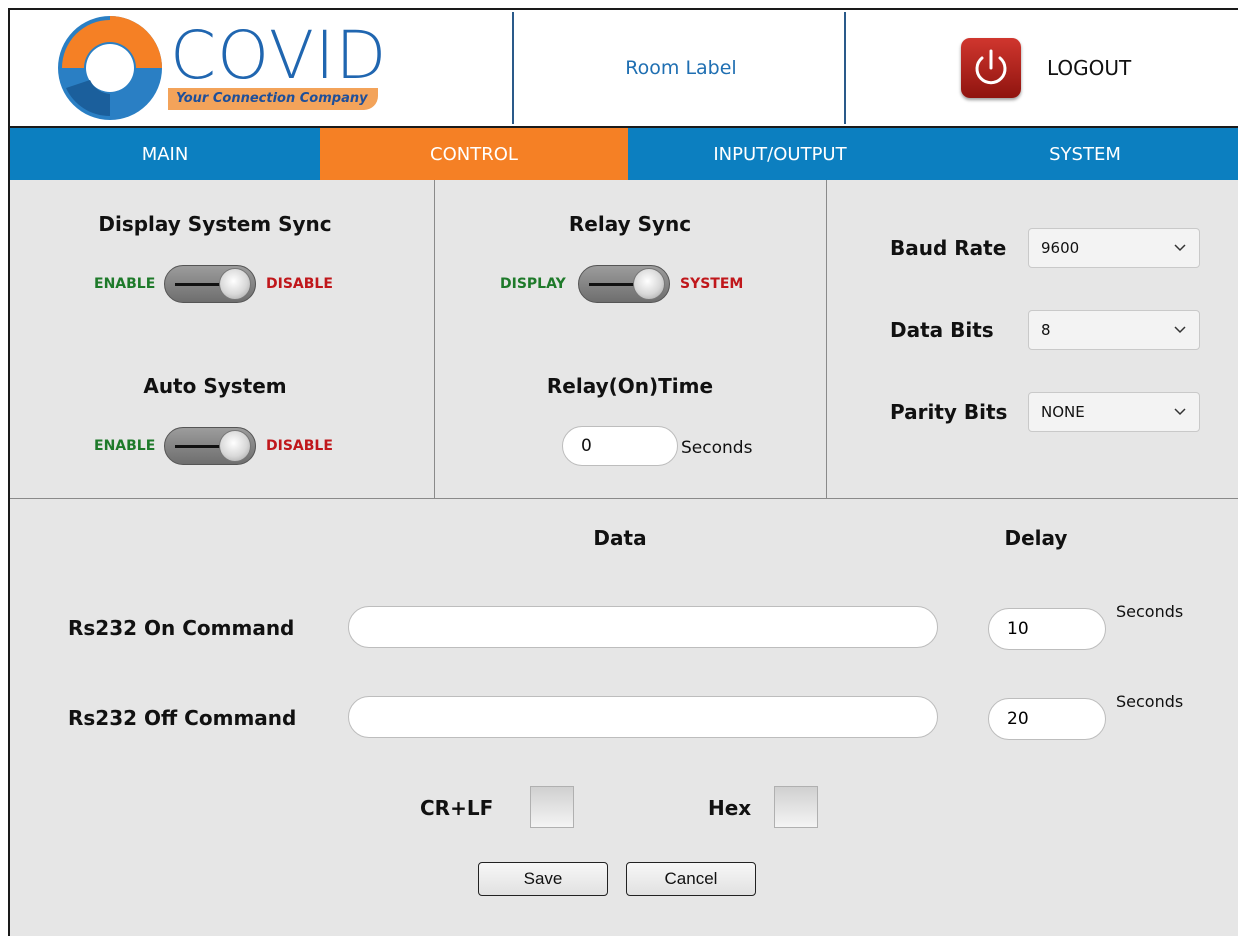 Image resolution: width=1238 pixels, height=936 pixels. Describe the element at coordinates (643, 627) in the screenshot. I see `rs232-on-input` at that location.